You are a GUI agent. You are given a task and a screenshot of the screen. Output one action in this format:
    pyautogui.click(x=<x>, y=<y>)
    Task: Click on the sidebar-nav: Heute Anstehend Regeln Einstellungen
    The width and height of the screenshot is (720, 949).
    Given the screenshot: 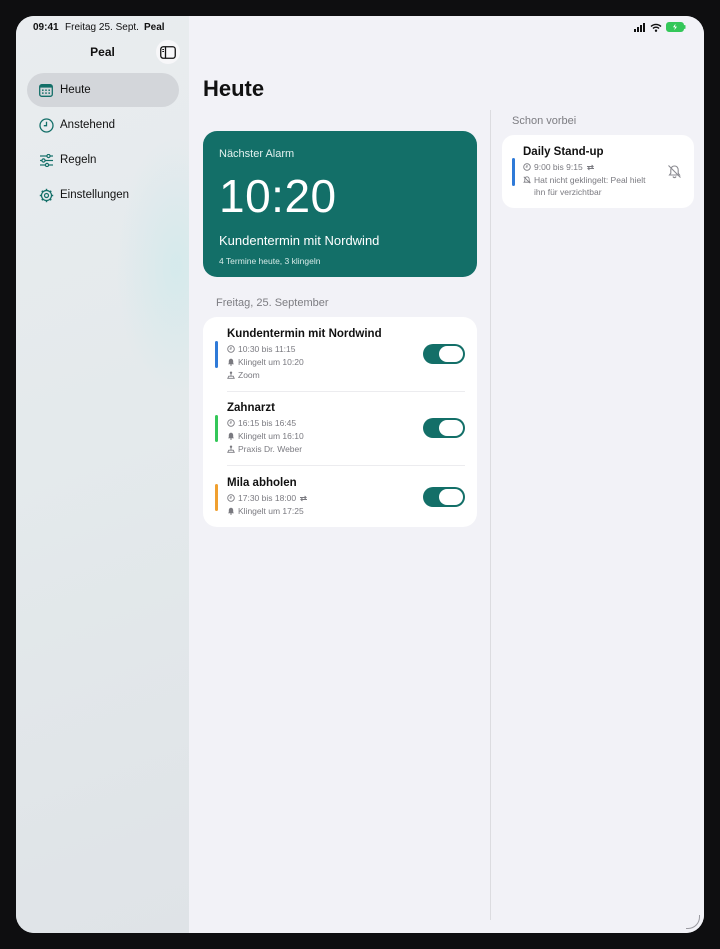 What is the action you would take?
    pyautogui.click(x=103, y=143)
    